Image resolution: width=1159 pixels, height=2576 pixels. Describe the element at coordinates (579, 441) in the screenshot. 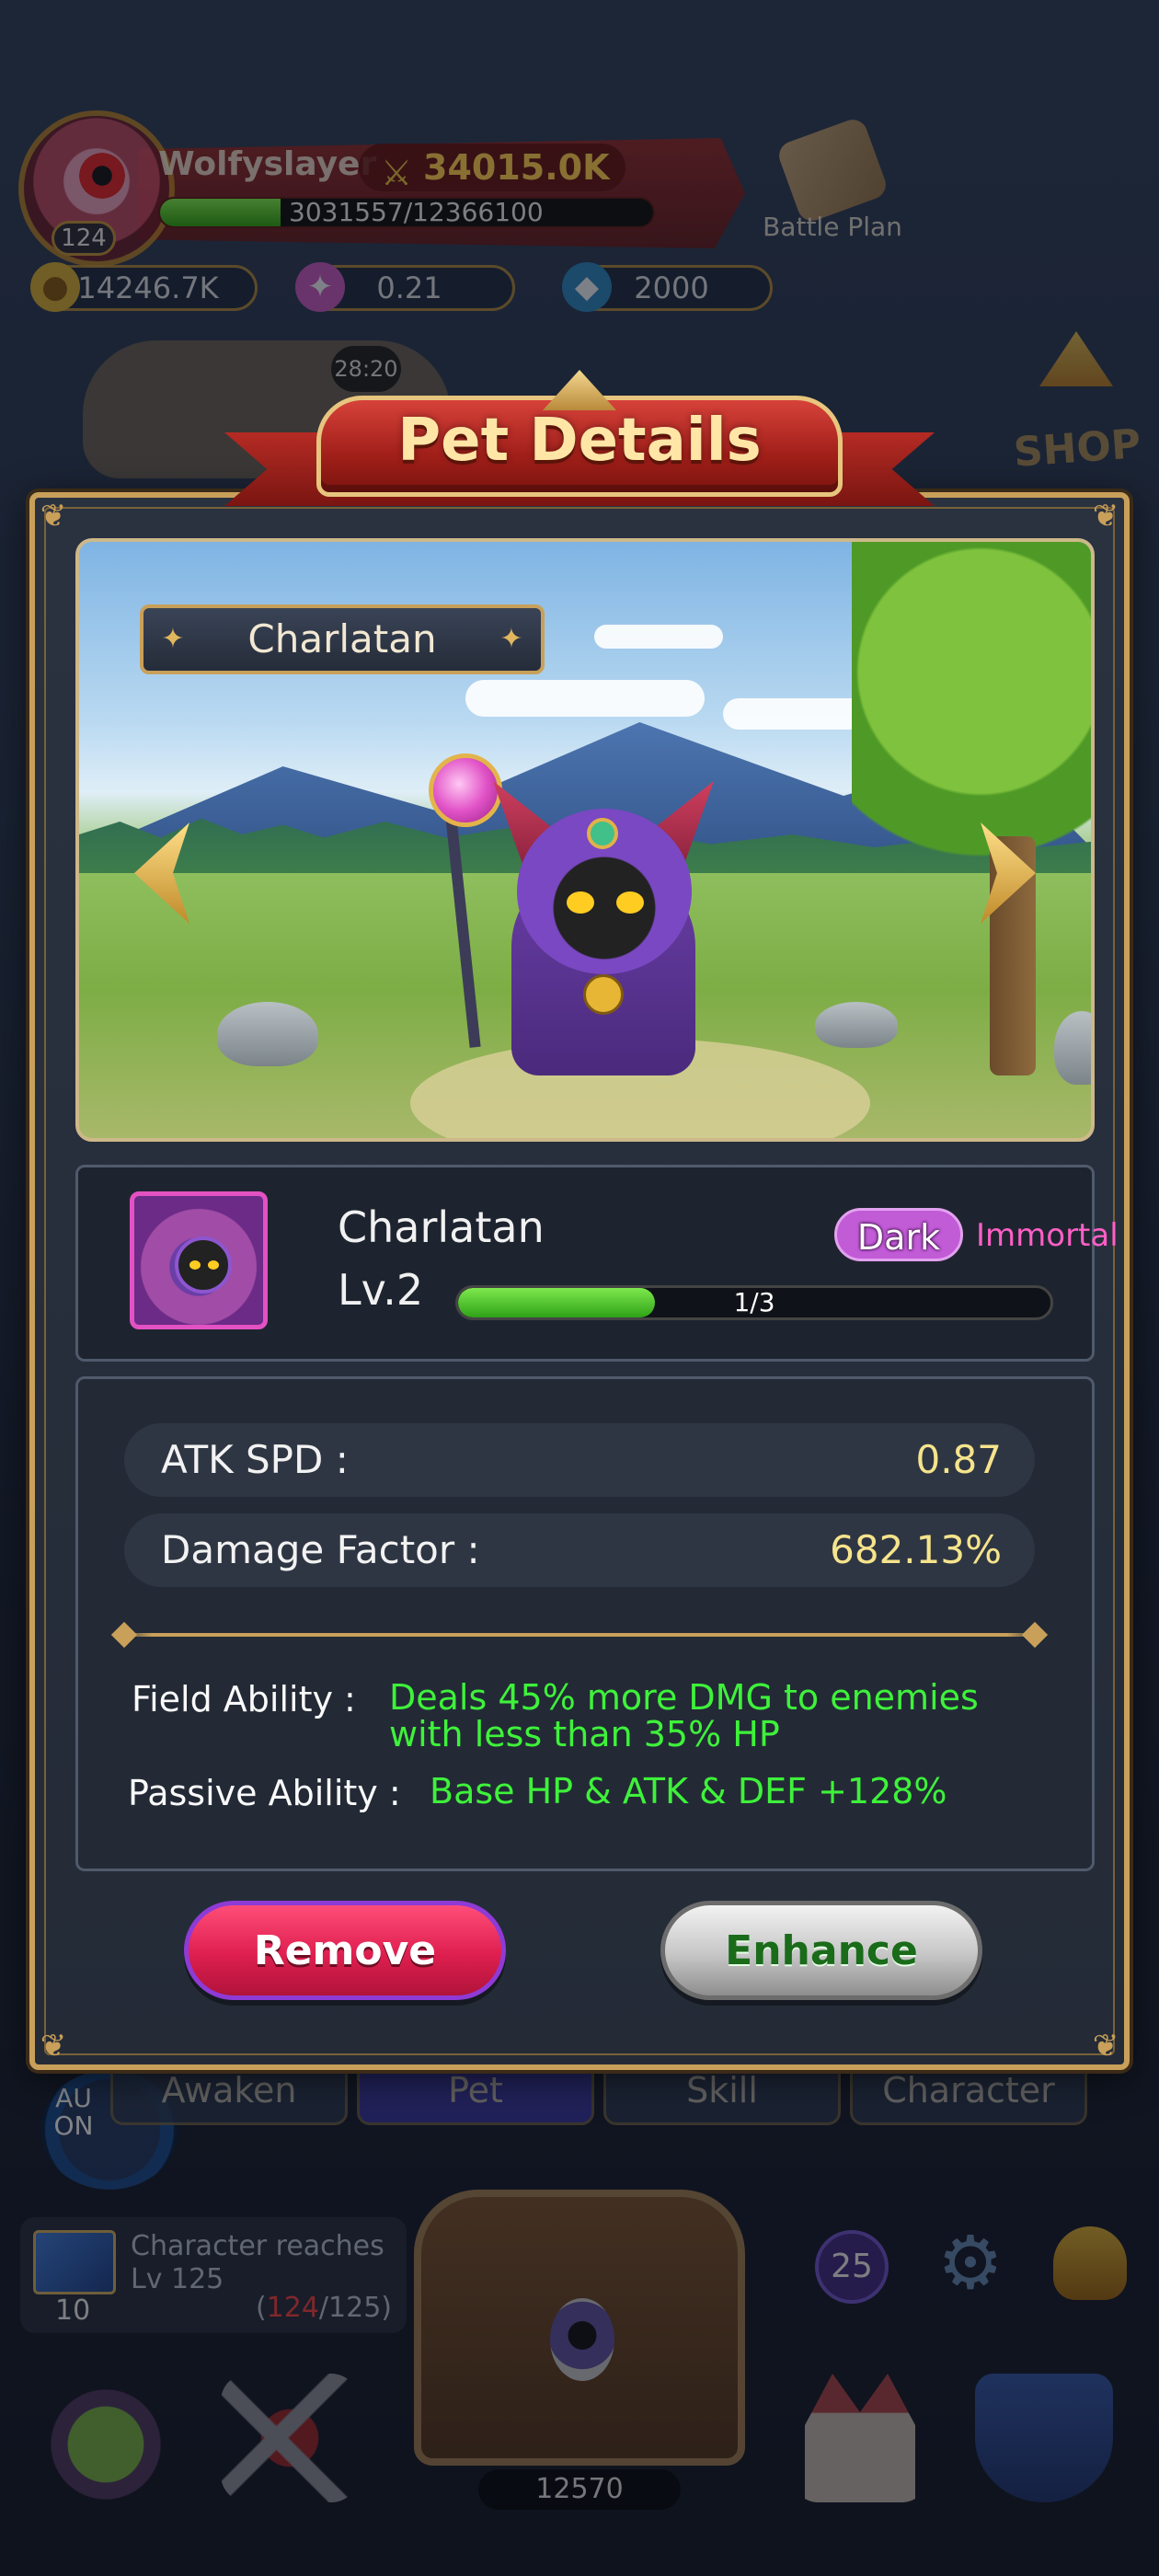

I see `modal-title: Pet Details` at that location.